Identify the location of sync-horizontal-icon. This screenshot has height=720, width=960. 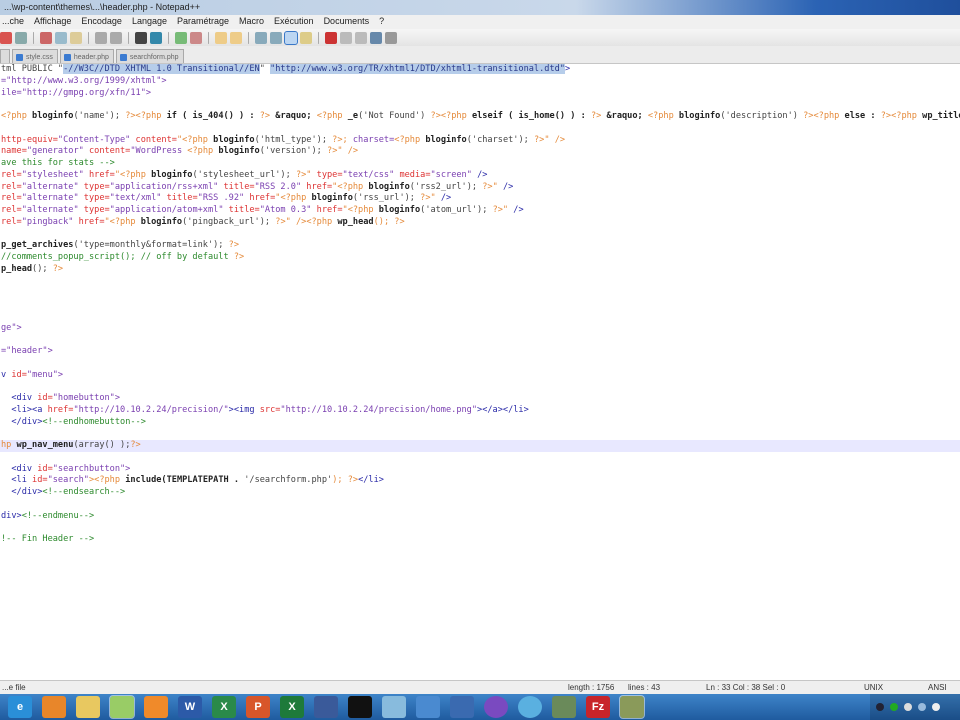
(236, 37).